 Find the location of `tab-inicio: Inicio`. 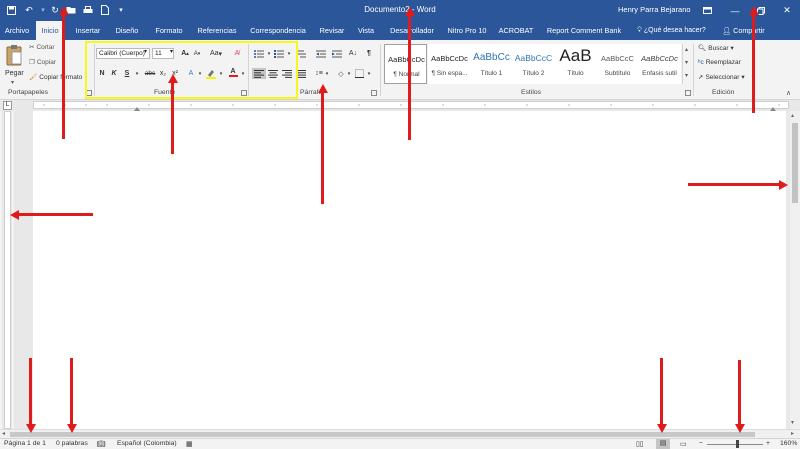

tab-inicio: Inicio is located at coordinates (50, 30).